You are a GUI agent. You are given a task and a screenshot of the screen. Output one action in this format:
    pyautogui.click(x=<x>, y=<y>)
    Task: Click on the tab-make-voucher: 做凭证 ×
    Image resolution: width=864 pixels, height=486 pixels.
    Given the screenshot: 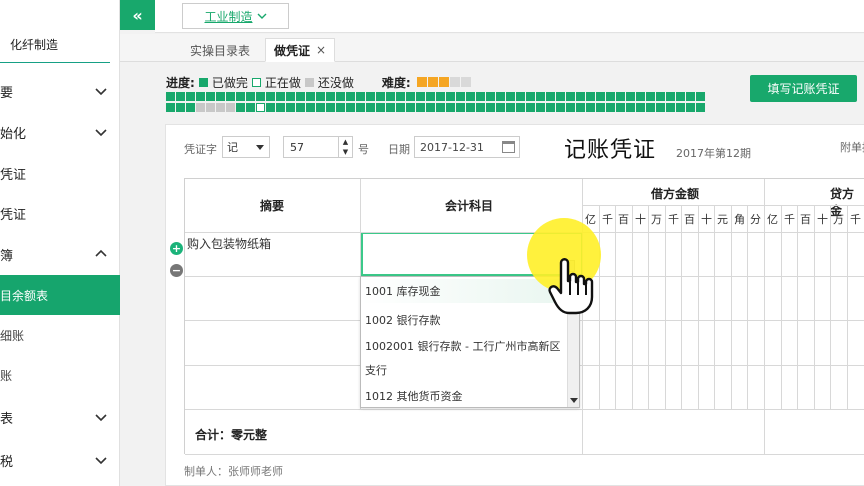 What is the action you would take?
    pyautogui.click(x=300, y=50)
    